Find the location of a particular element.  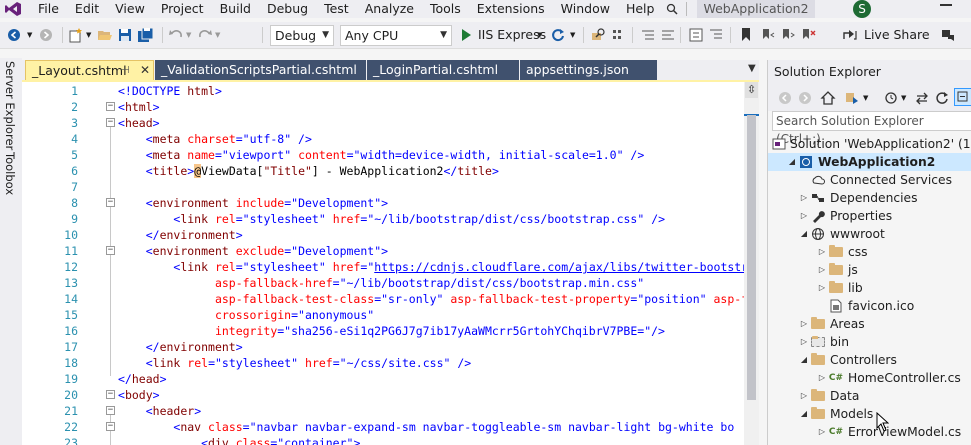

menu-analyze: Analyze is located at coordinates (389, 9).